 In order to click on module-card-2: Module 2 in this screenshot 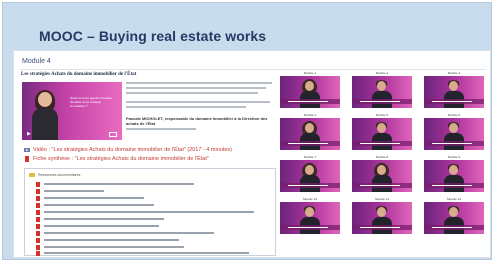, I will do `click(382, 89)`.